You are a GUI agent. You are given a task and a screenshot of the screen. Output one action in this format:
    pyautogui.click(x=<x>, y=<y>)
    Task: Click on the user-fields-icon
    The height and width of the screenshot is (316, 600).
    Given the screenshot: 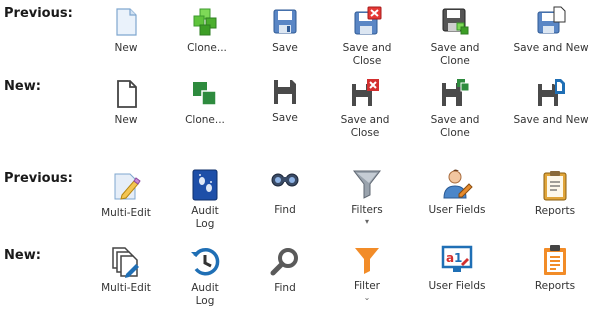 What is the action you would take?
    pyautogui.click(x=457, y=184)
    